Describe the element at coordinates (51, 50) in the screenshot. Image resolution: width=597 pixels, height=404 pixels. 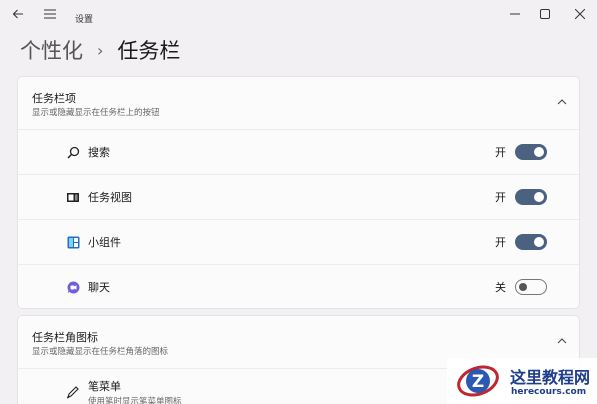
I see `breadcrumb-parent: 个性化` at that location.